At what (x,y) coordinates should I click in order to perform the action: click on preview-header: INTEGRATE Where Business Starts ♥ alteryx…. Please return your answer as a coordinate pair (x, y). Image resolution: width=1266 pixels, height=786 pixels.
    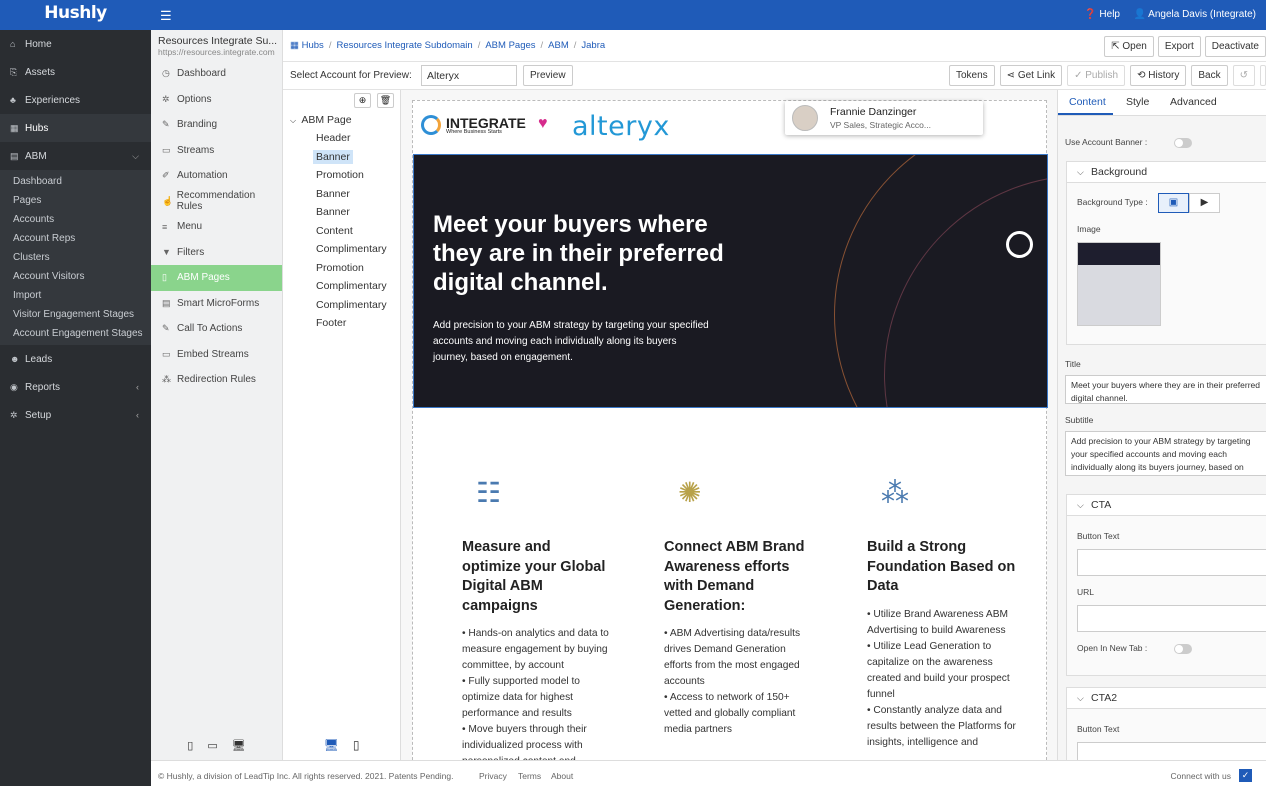
    Looking at the image, I should click on (729, 127).